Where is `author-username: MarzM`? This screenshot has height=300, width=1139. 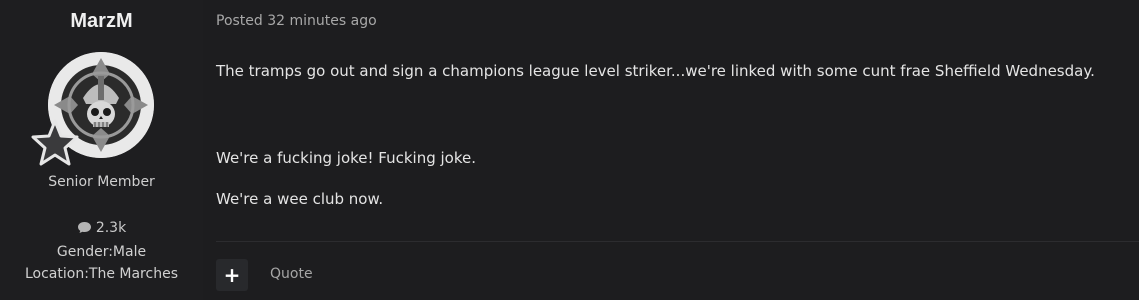 author-username: MarzM is located at coordinates (101, 21).